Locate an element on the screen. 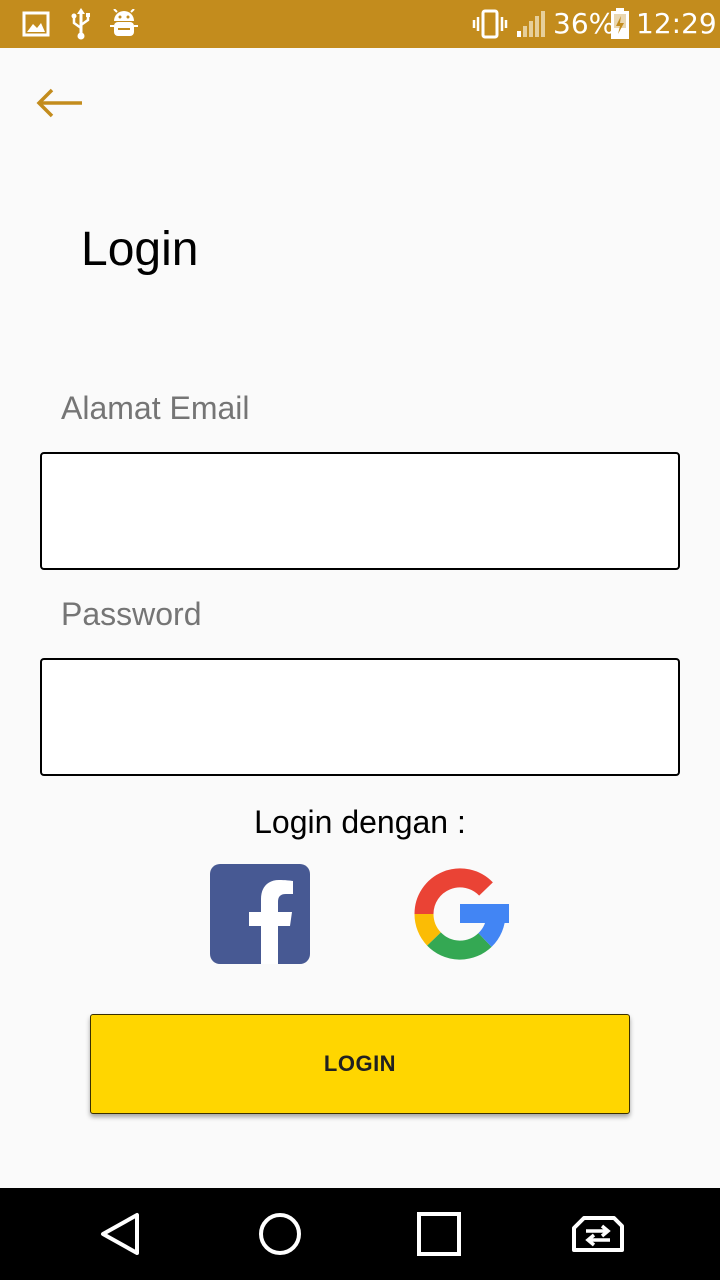 This screenshot has height=1280, width=720. nav-recents-button is located at coordinates (439, 1234).